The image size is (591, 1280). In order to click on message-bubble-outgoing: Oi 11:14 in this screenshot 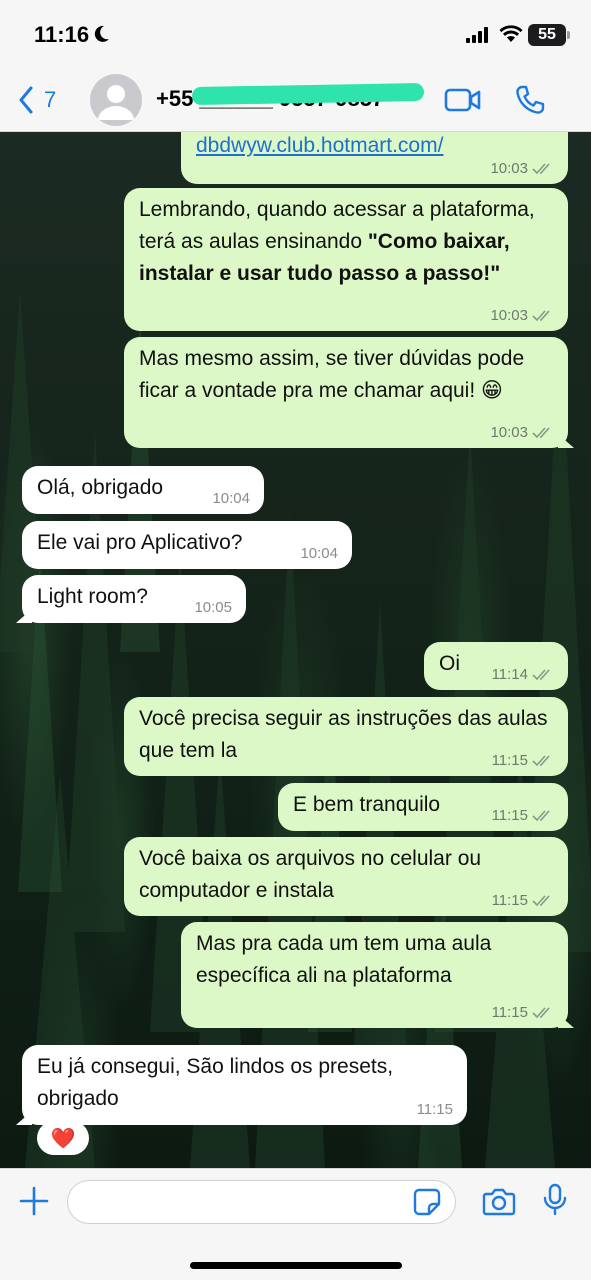, I will do `click(496, 666)`.